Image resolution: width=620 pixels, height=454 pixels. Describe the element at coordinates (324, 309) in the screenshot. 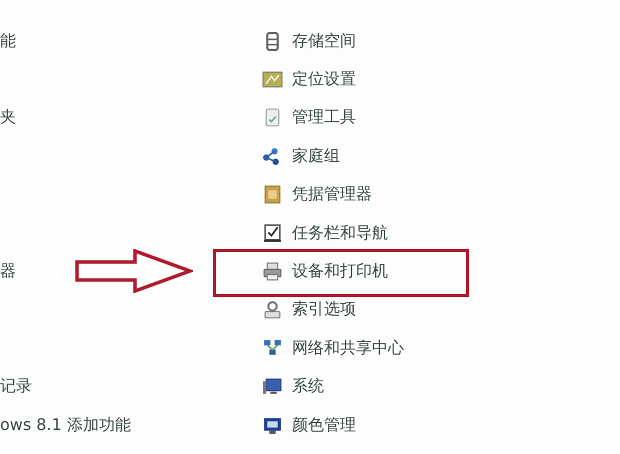

I see `control-panel-link: 索引选项` at that location.